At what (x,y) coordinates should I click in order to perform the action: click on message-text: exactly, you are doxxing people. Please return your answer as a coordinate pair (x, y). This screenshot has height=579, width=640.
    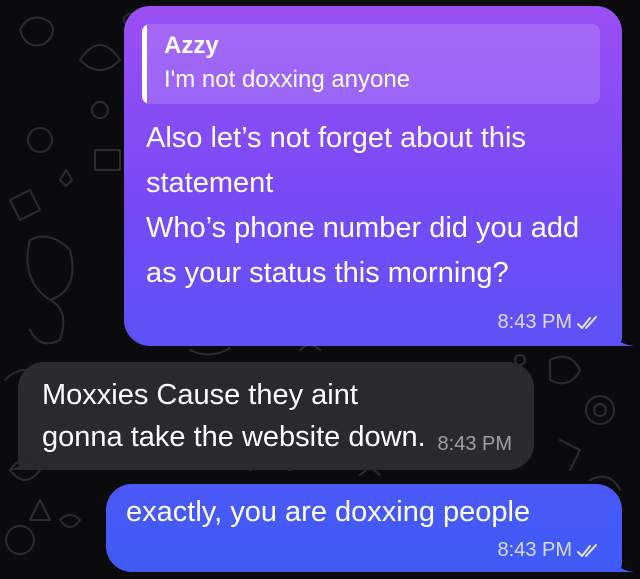
    Looking at the image, I should click on (328, 512).